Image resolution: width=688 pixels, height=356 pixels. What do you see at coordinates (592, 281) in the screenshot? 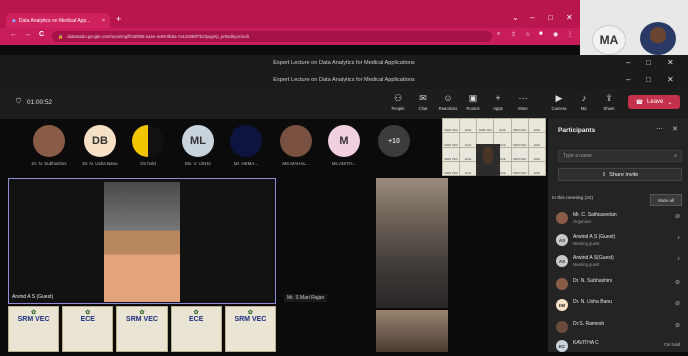
I see `participant-name: Dr. N. Subhashini` at bounding box center [592, 281].